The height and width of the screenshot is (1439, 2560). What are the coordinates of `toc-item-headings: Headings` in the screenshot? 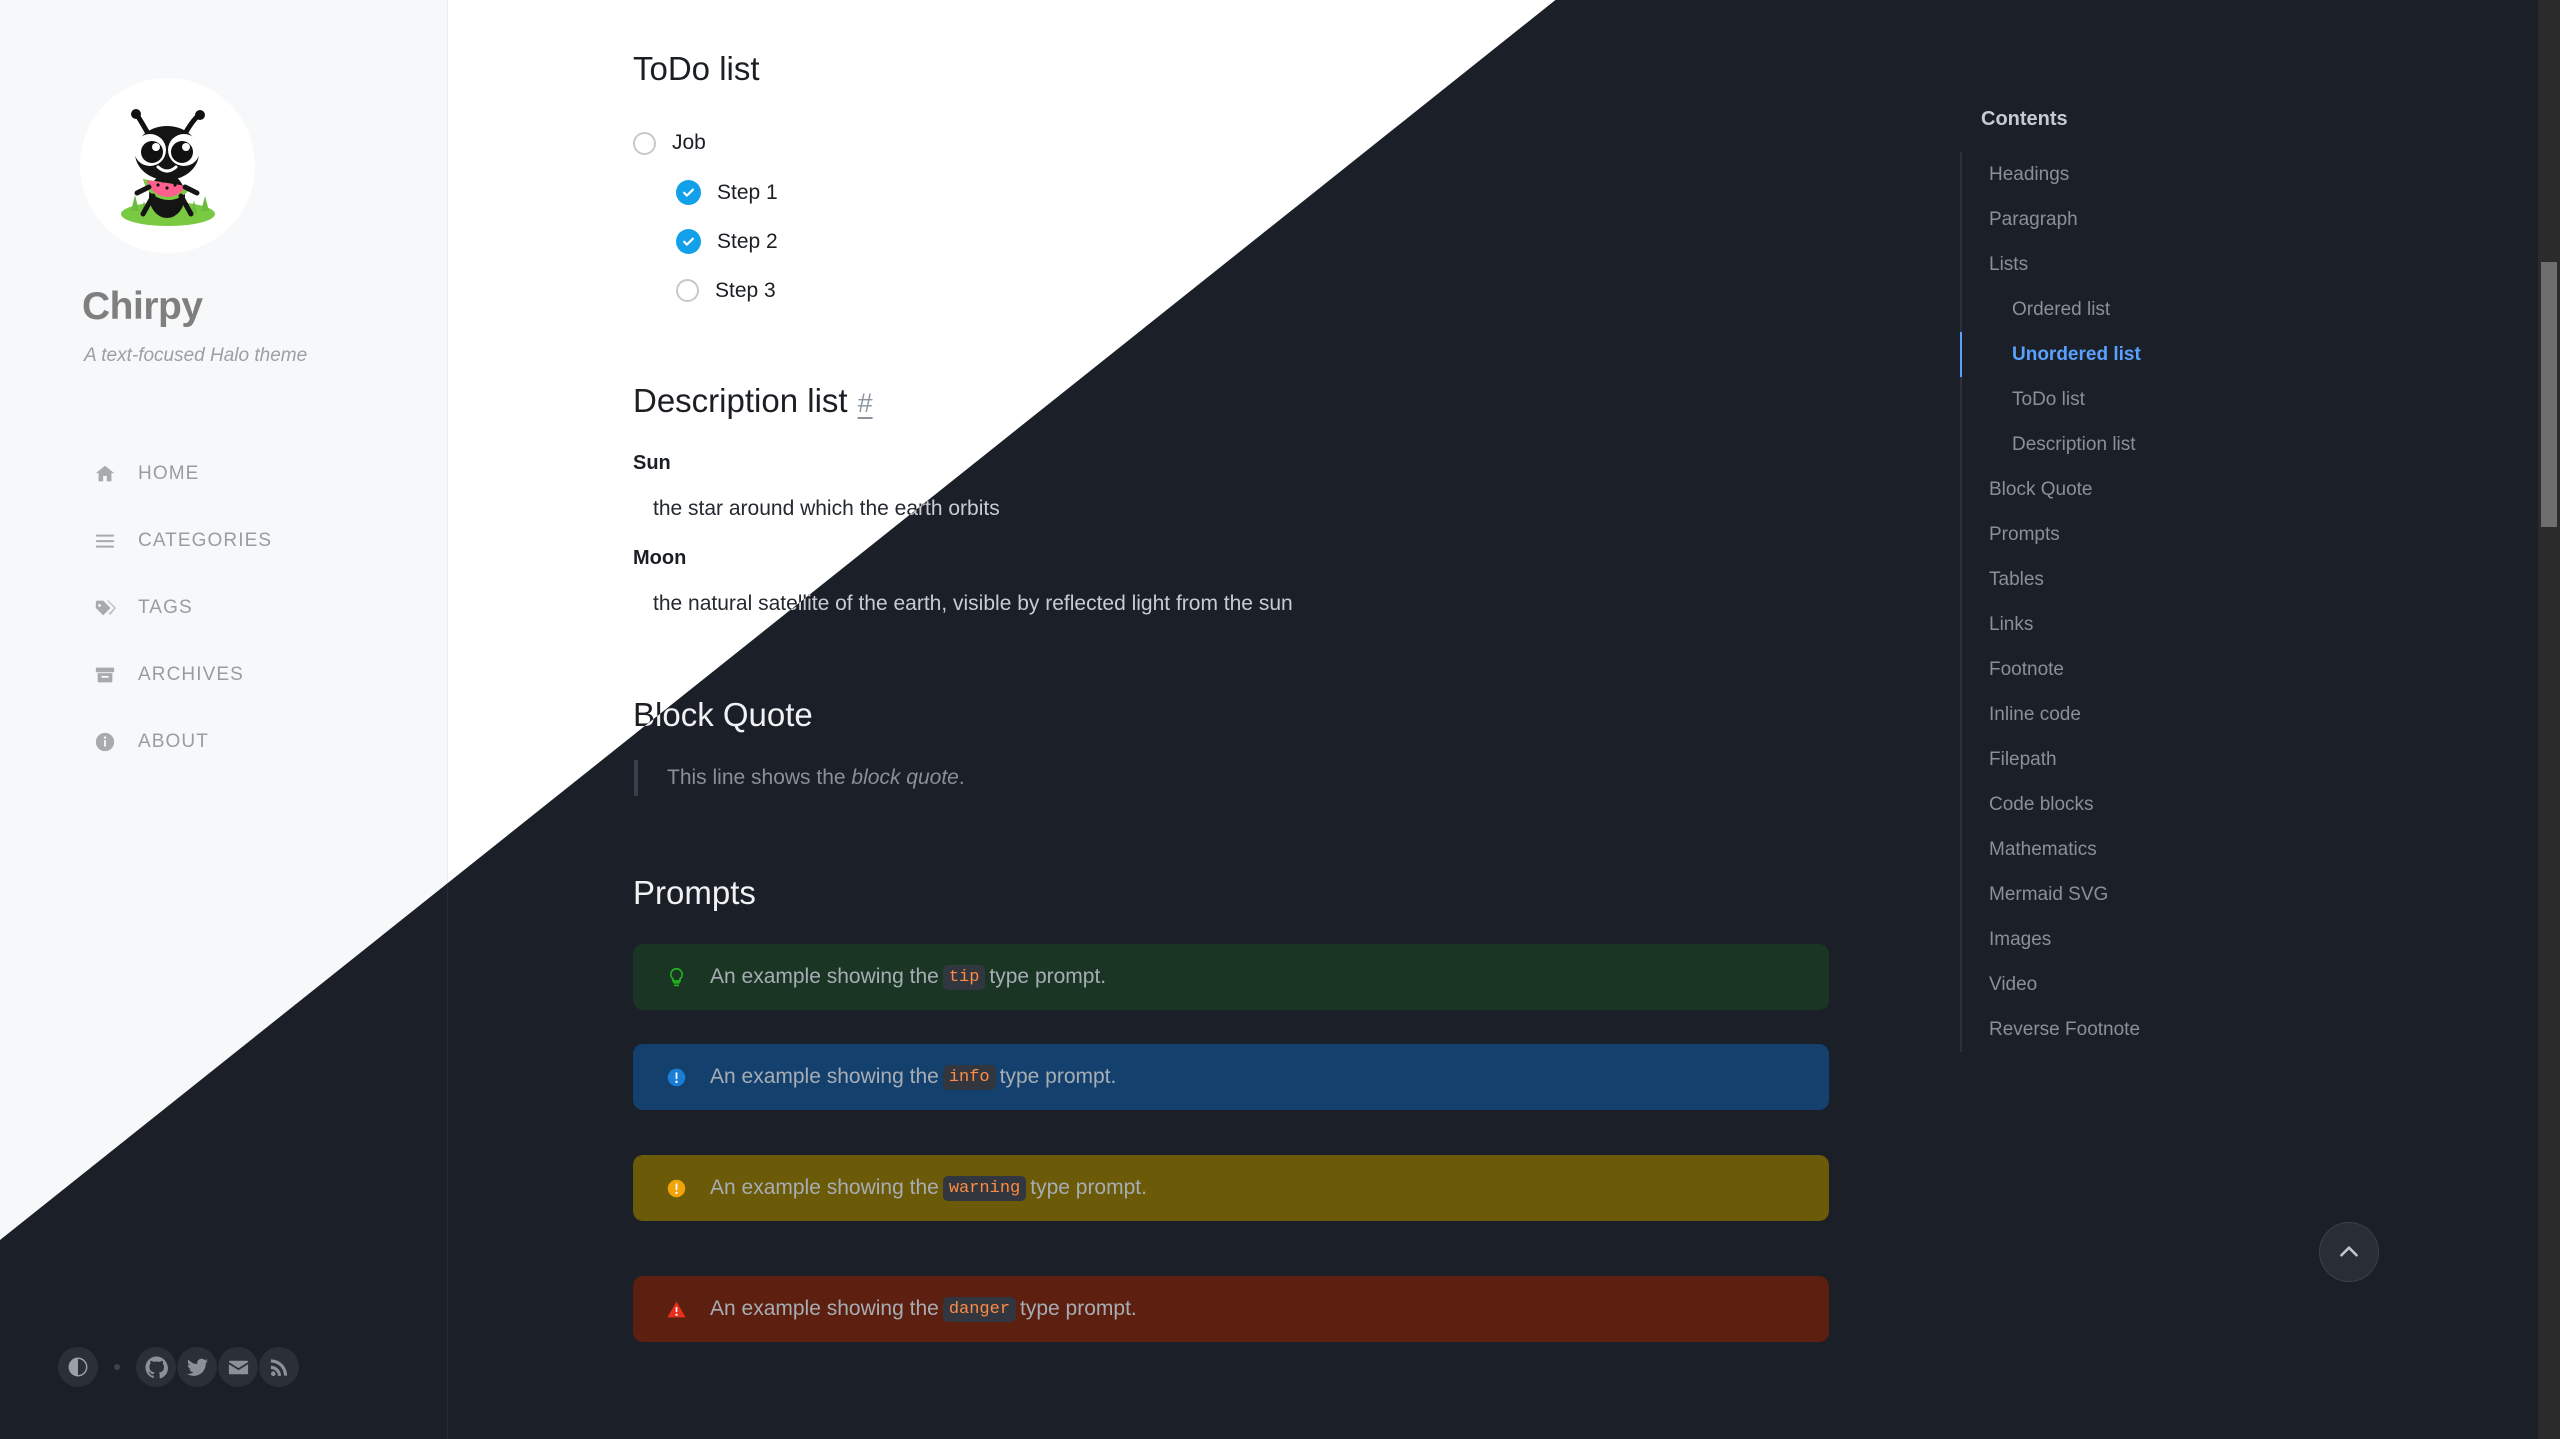 It's located at (2175, 174).